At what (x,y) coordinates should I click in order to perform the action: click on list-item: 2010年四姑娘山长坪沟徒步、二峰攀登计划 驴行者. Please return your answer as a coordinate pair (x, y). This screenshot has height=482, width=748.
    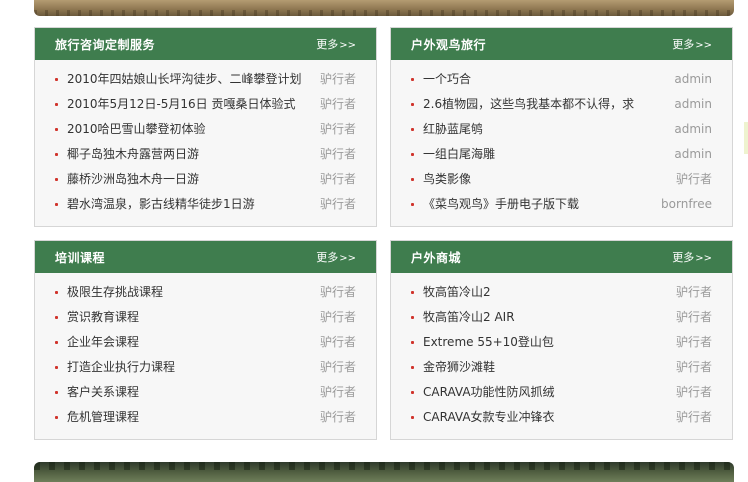
    Looking at the image, I should click on (205, 79).